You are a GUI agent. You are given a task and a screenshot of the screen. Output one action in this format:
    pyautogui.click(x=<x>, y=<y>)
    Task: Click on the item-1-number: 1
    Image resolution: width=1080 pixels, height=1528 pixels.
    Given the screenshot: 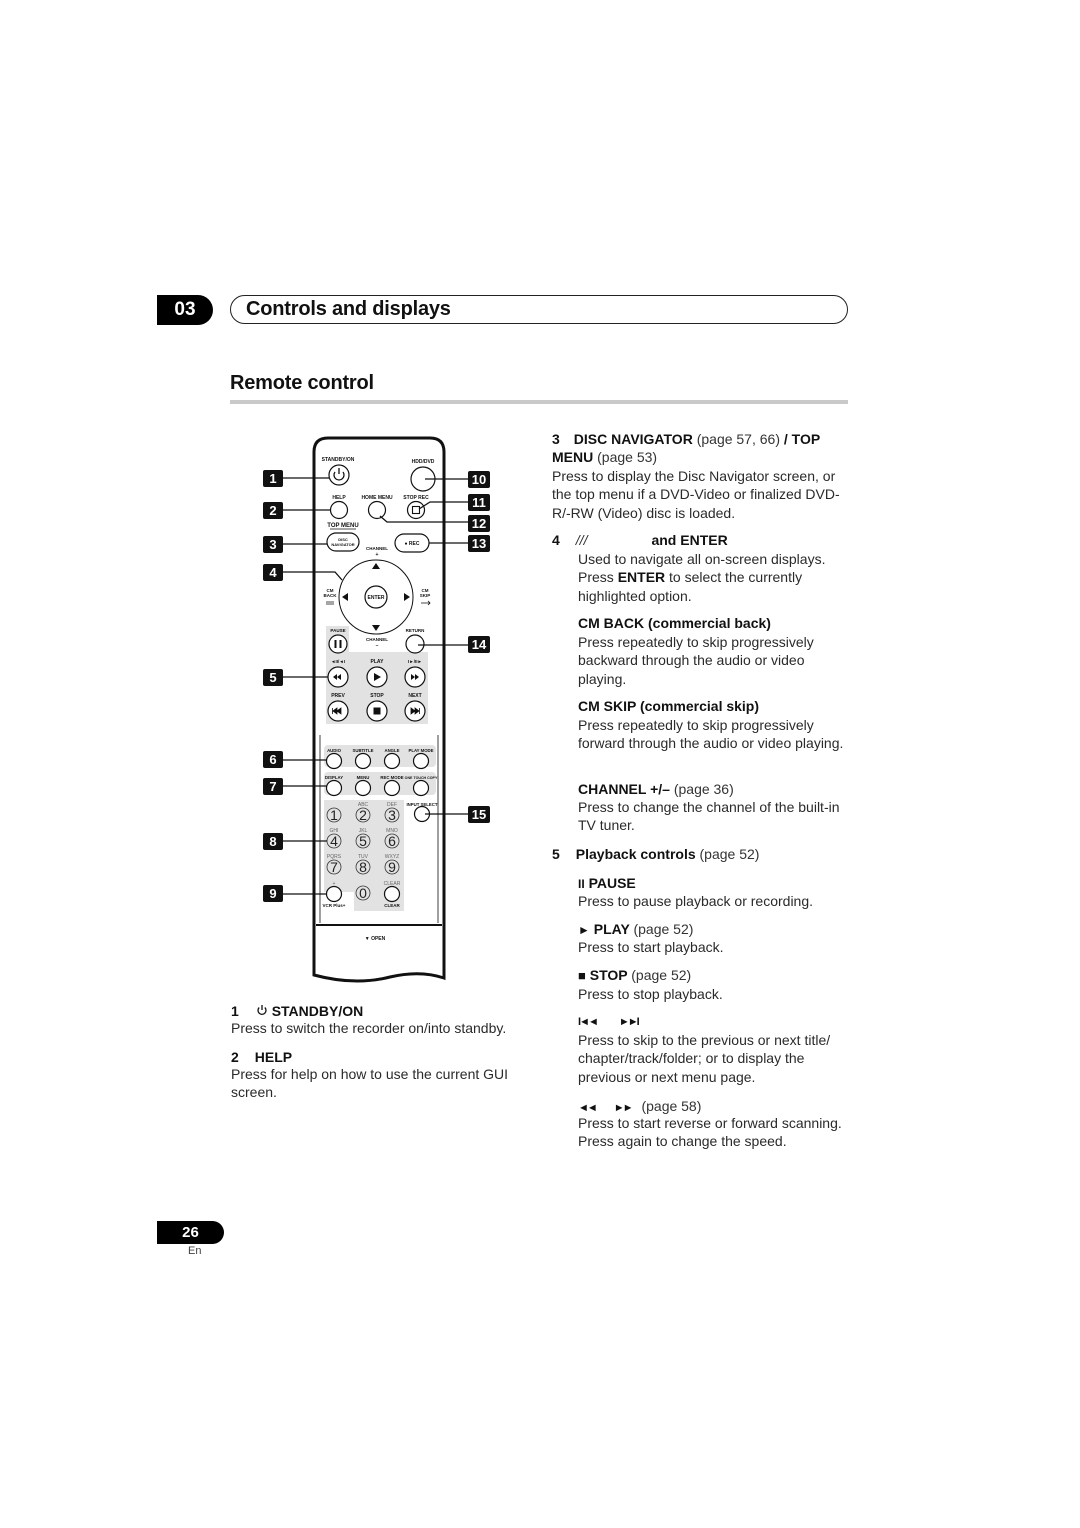 What is the action you would take?
    pyautogui.click(x=235, y=1011)
    